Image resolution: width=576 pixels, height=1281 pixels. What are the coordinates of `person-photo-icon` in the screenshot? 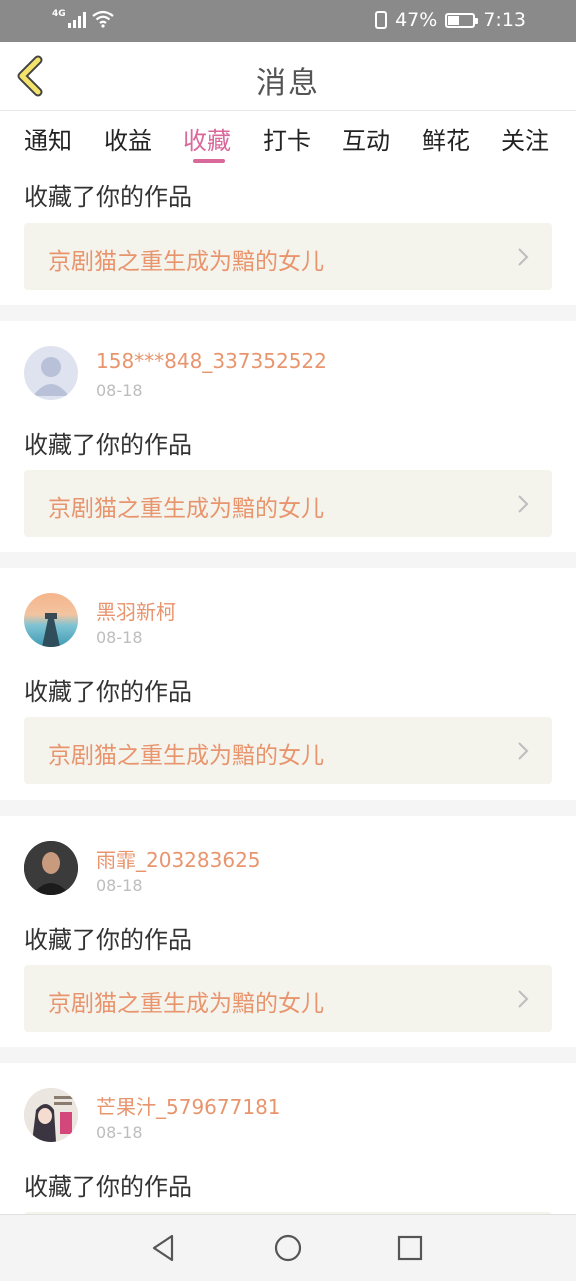 It's located at (51, 868).